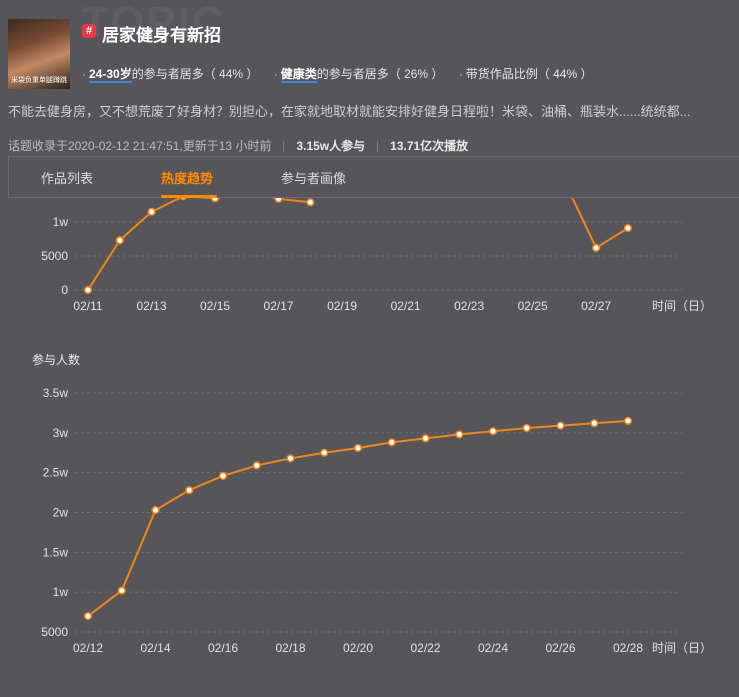 This screenshot has height=697, width=739. I want to click on y-tick-label: 1.5w, so click(56, 552).